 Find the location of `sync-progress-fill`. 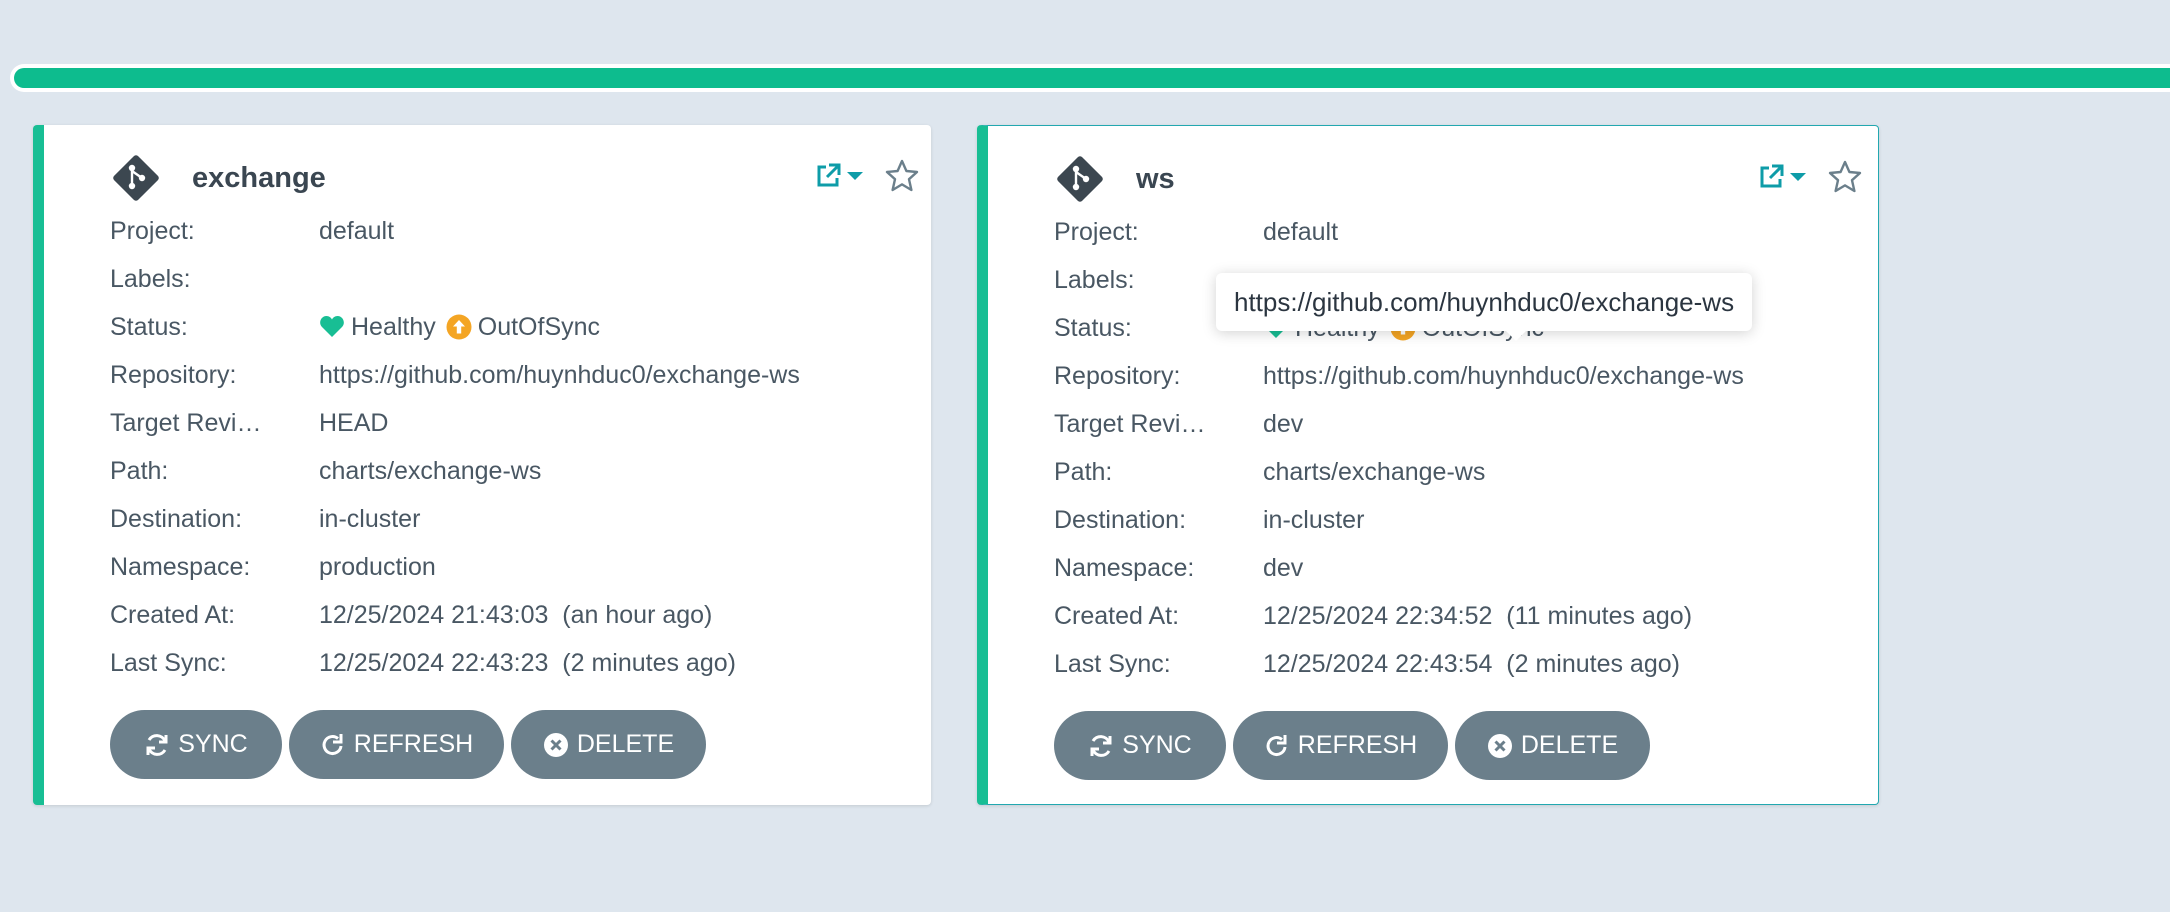

sync-progress-fill is located at coordinates (1092, 78).